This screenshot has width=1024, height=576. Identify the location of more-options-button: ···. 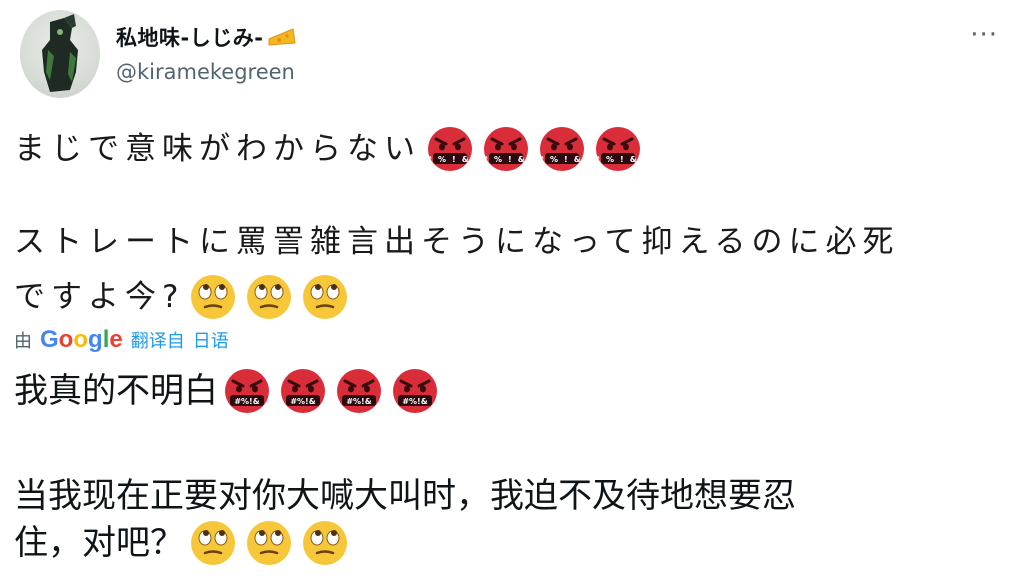
(984, 35).